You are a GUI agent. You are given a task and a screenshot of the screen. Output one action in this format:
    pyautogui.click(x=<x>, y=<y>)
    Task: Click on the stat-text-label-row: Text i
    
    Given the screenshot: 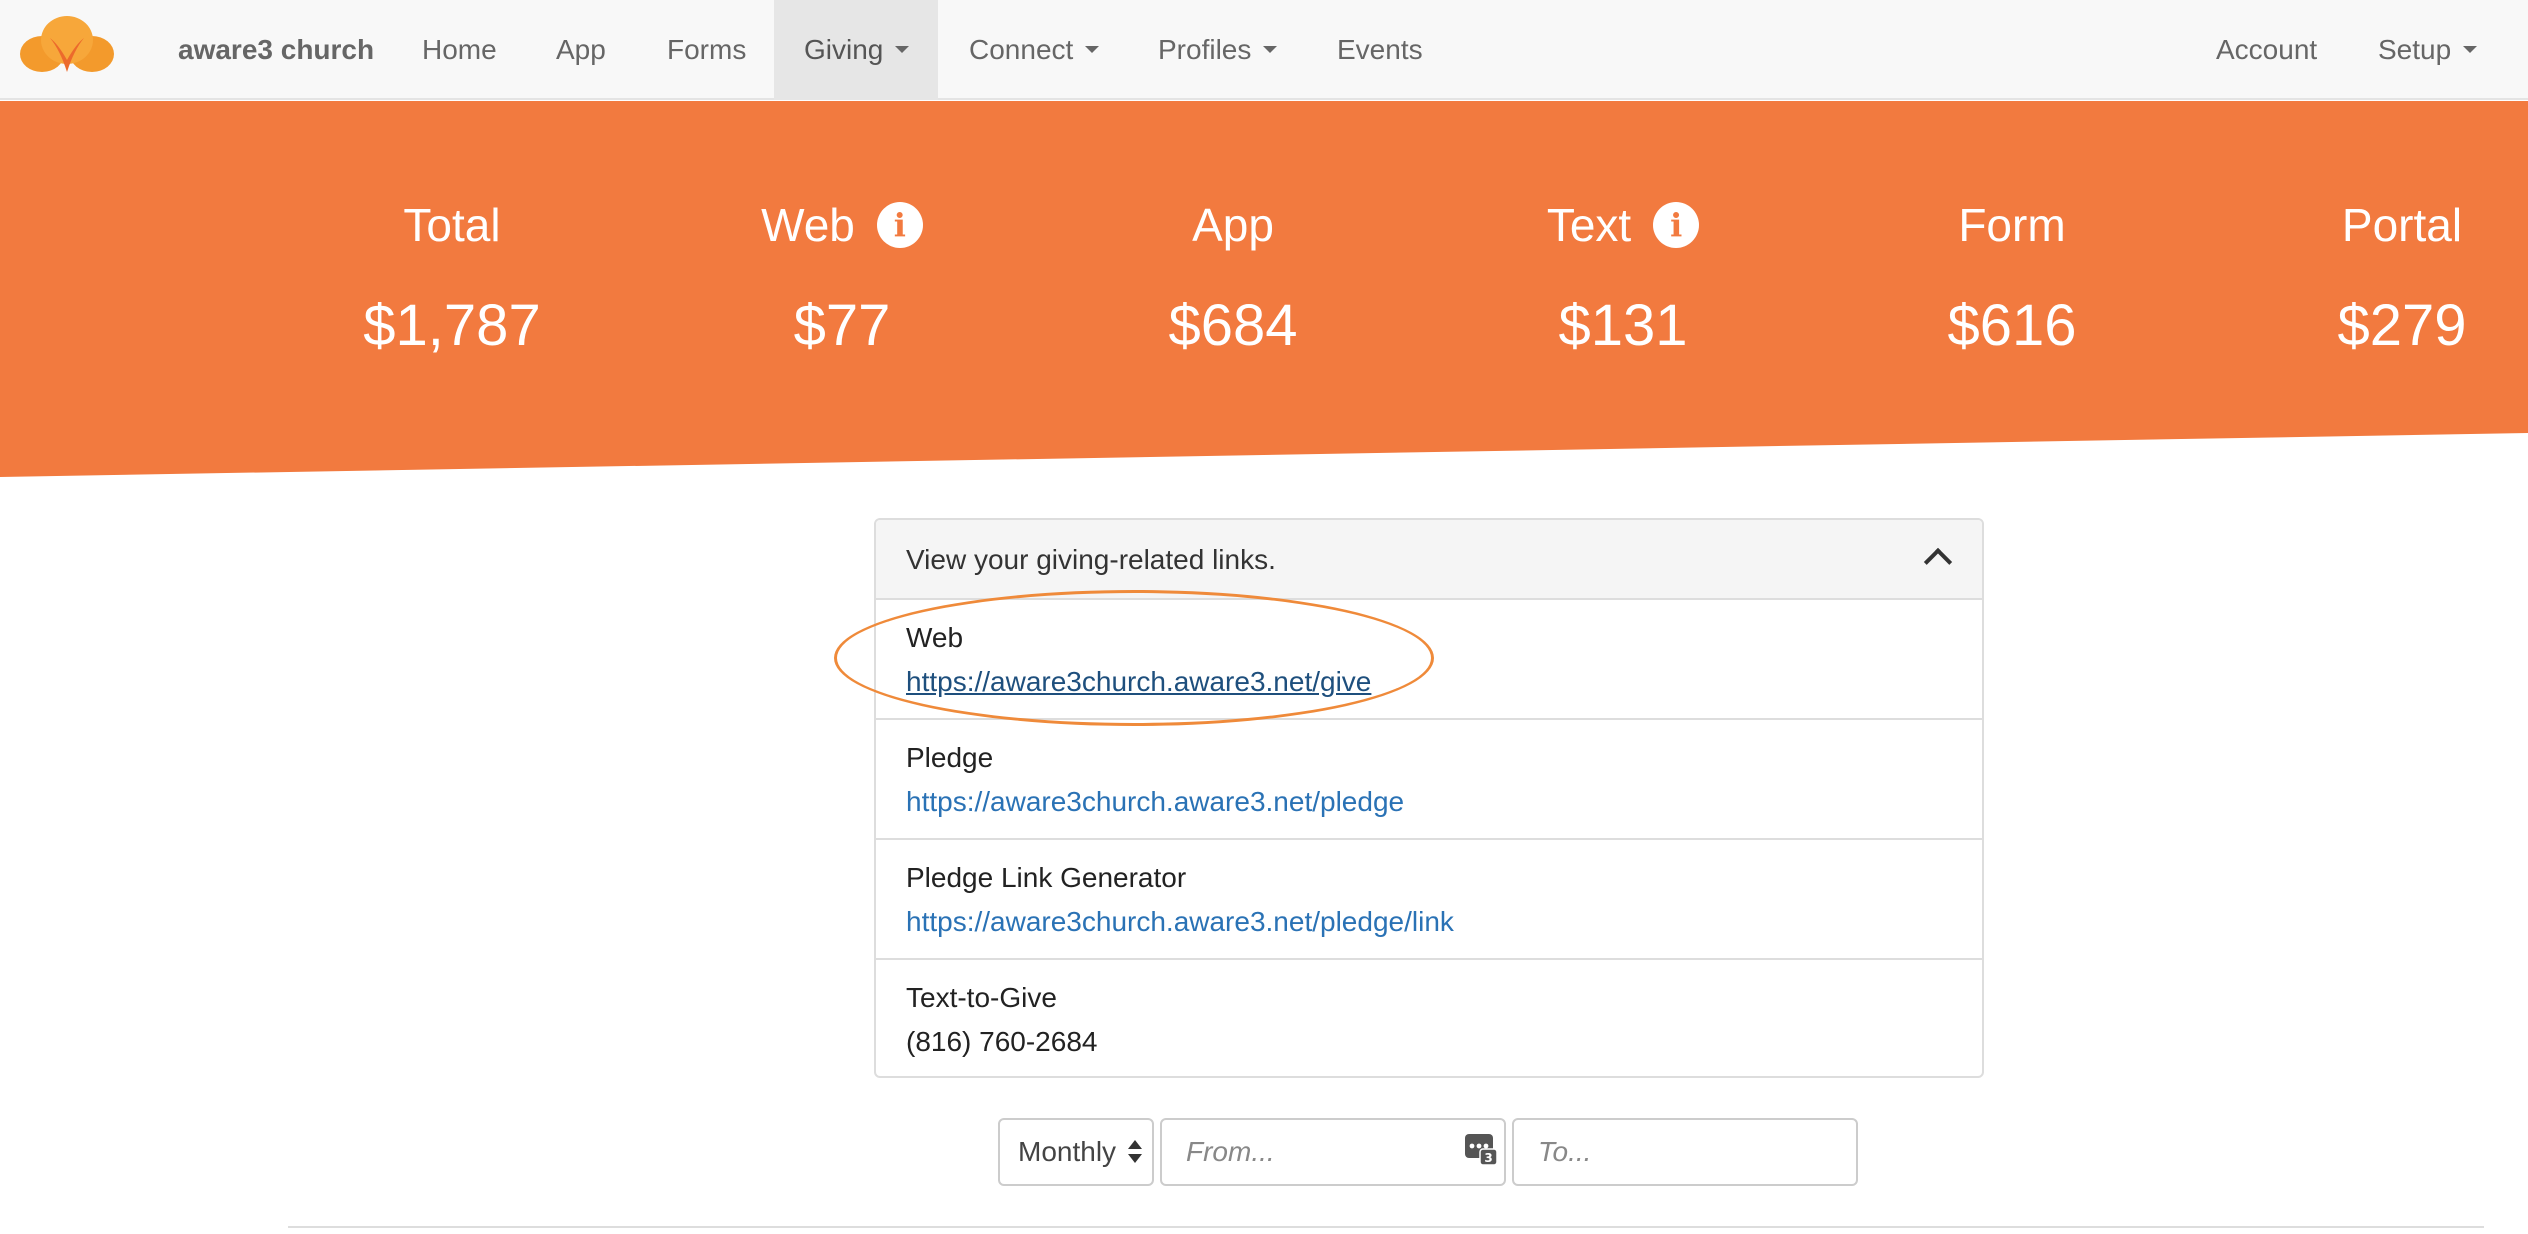 What is the action you would take?
    pyautogui.click(x=1623, y=225)
    